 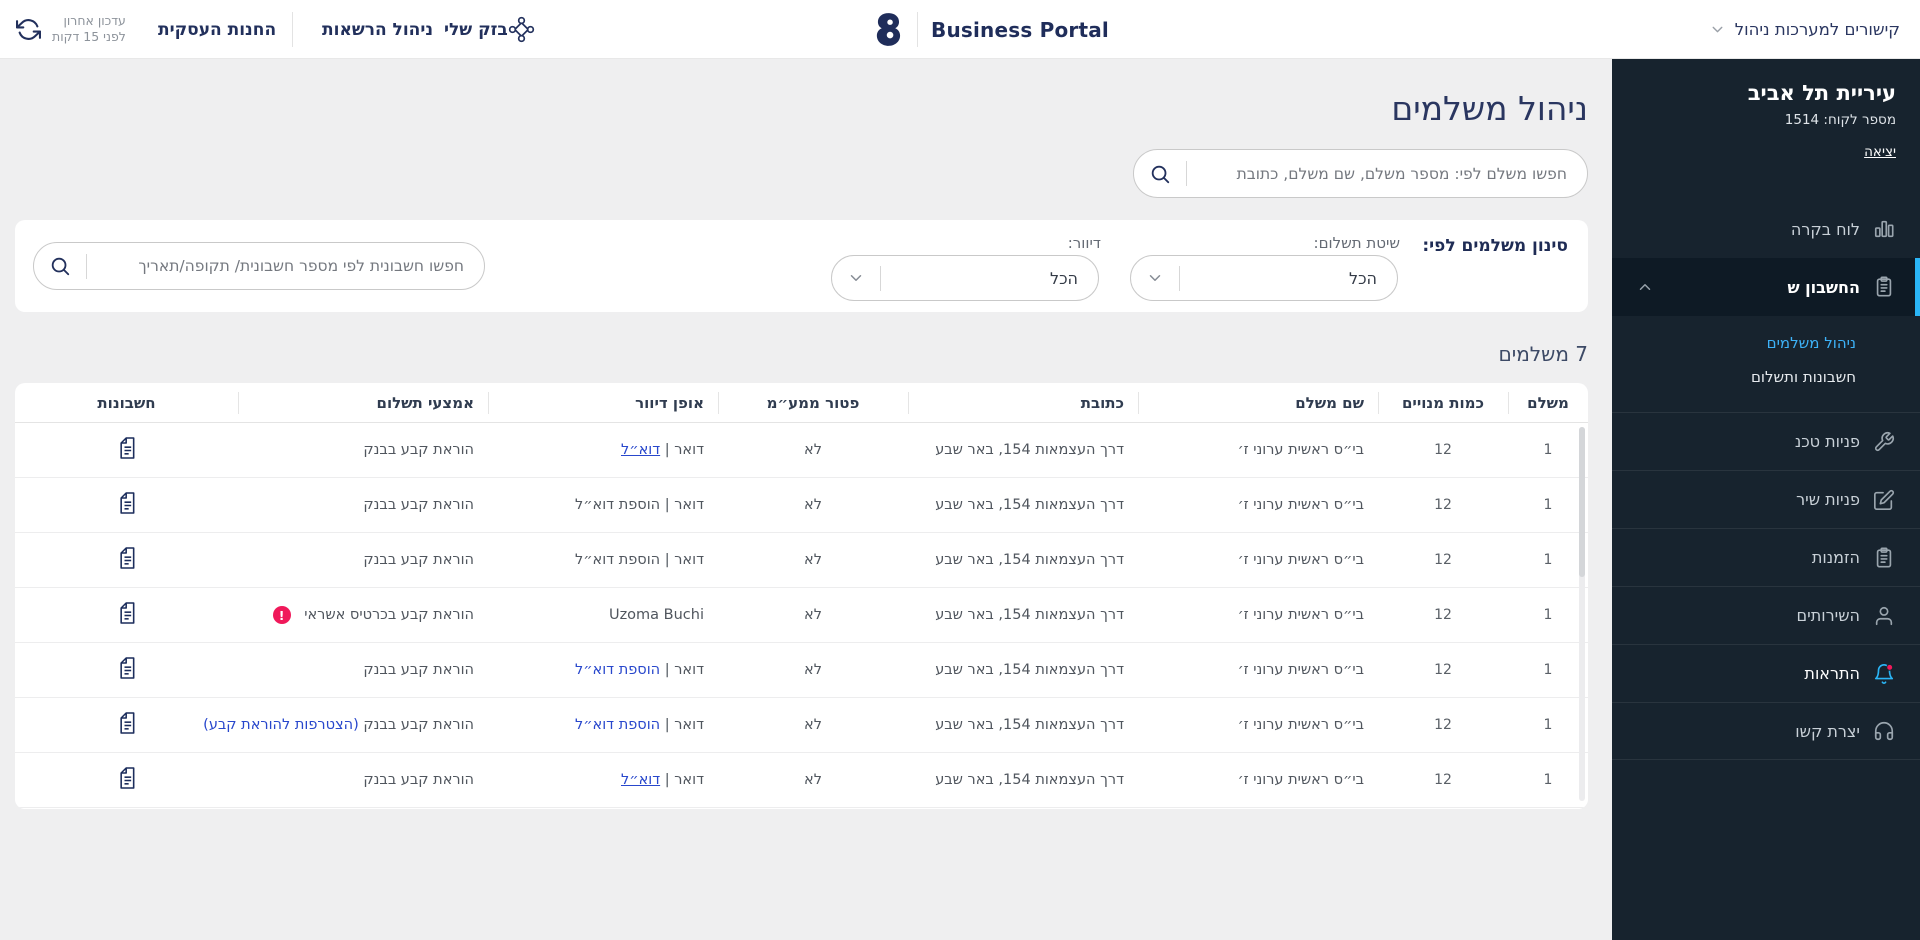 What do you see at coordinates (1387, 173) in the screenshot?
I see `payer-search-input` at bounding box center [1387, 173].